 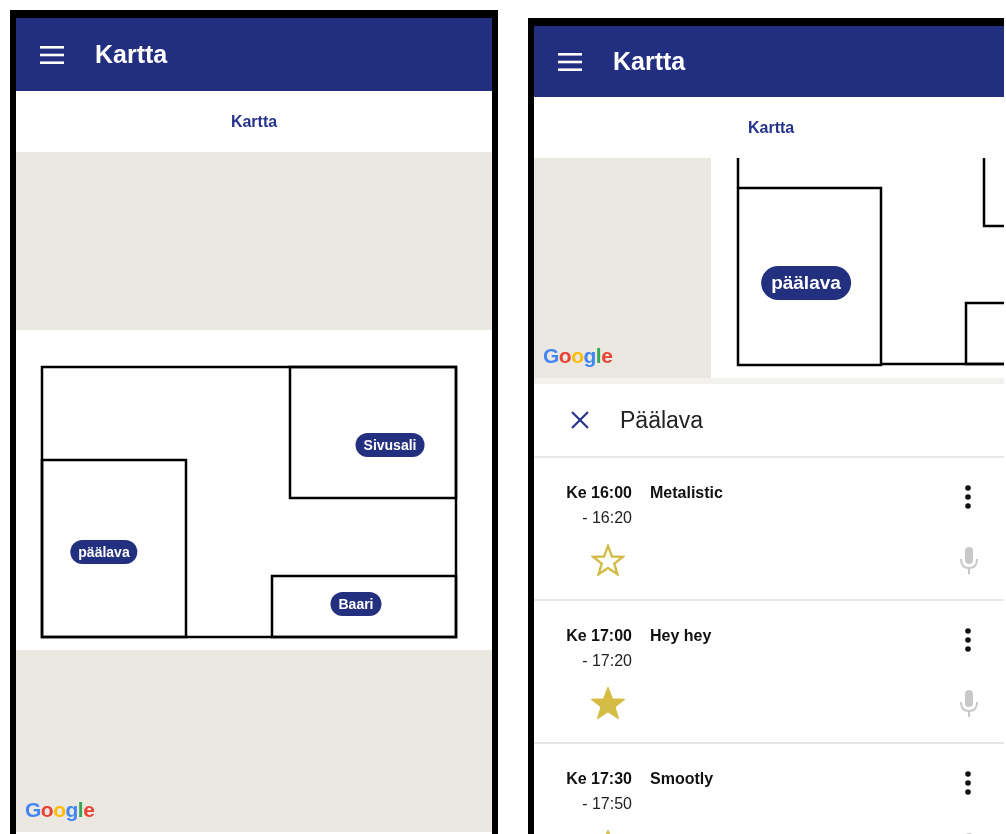 I want to click on stage-title: Päälava, so click(x=662, y=420).